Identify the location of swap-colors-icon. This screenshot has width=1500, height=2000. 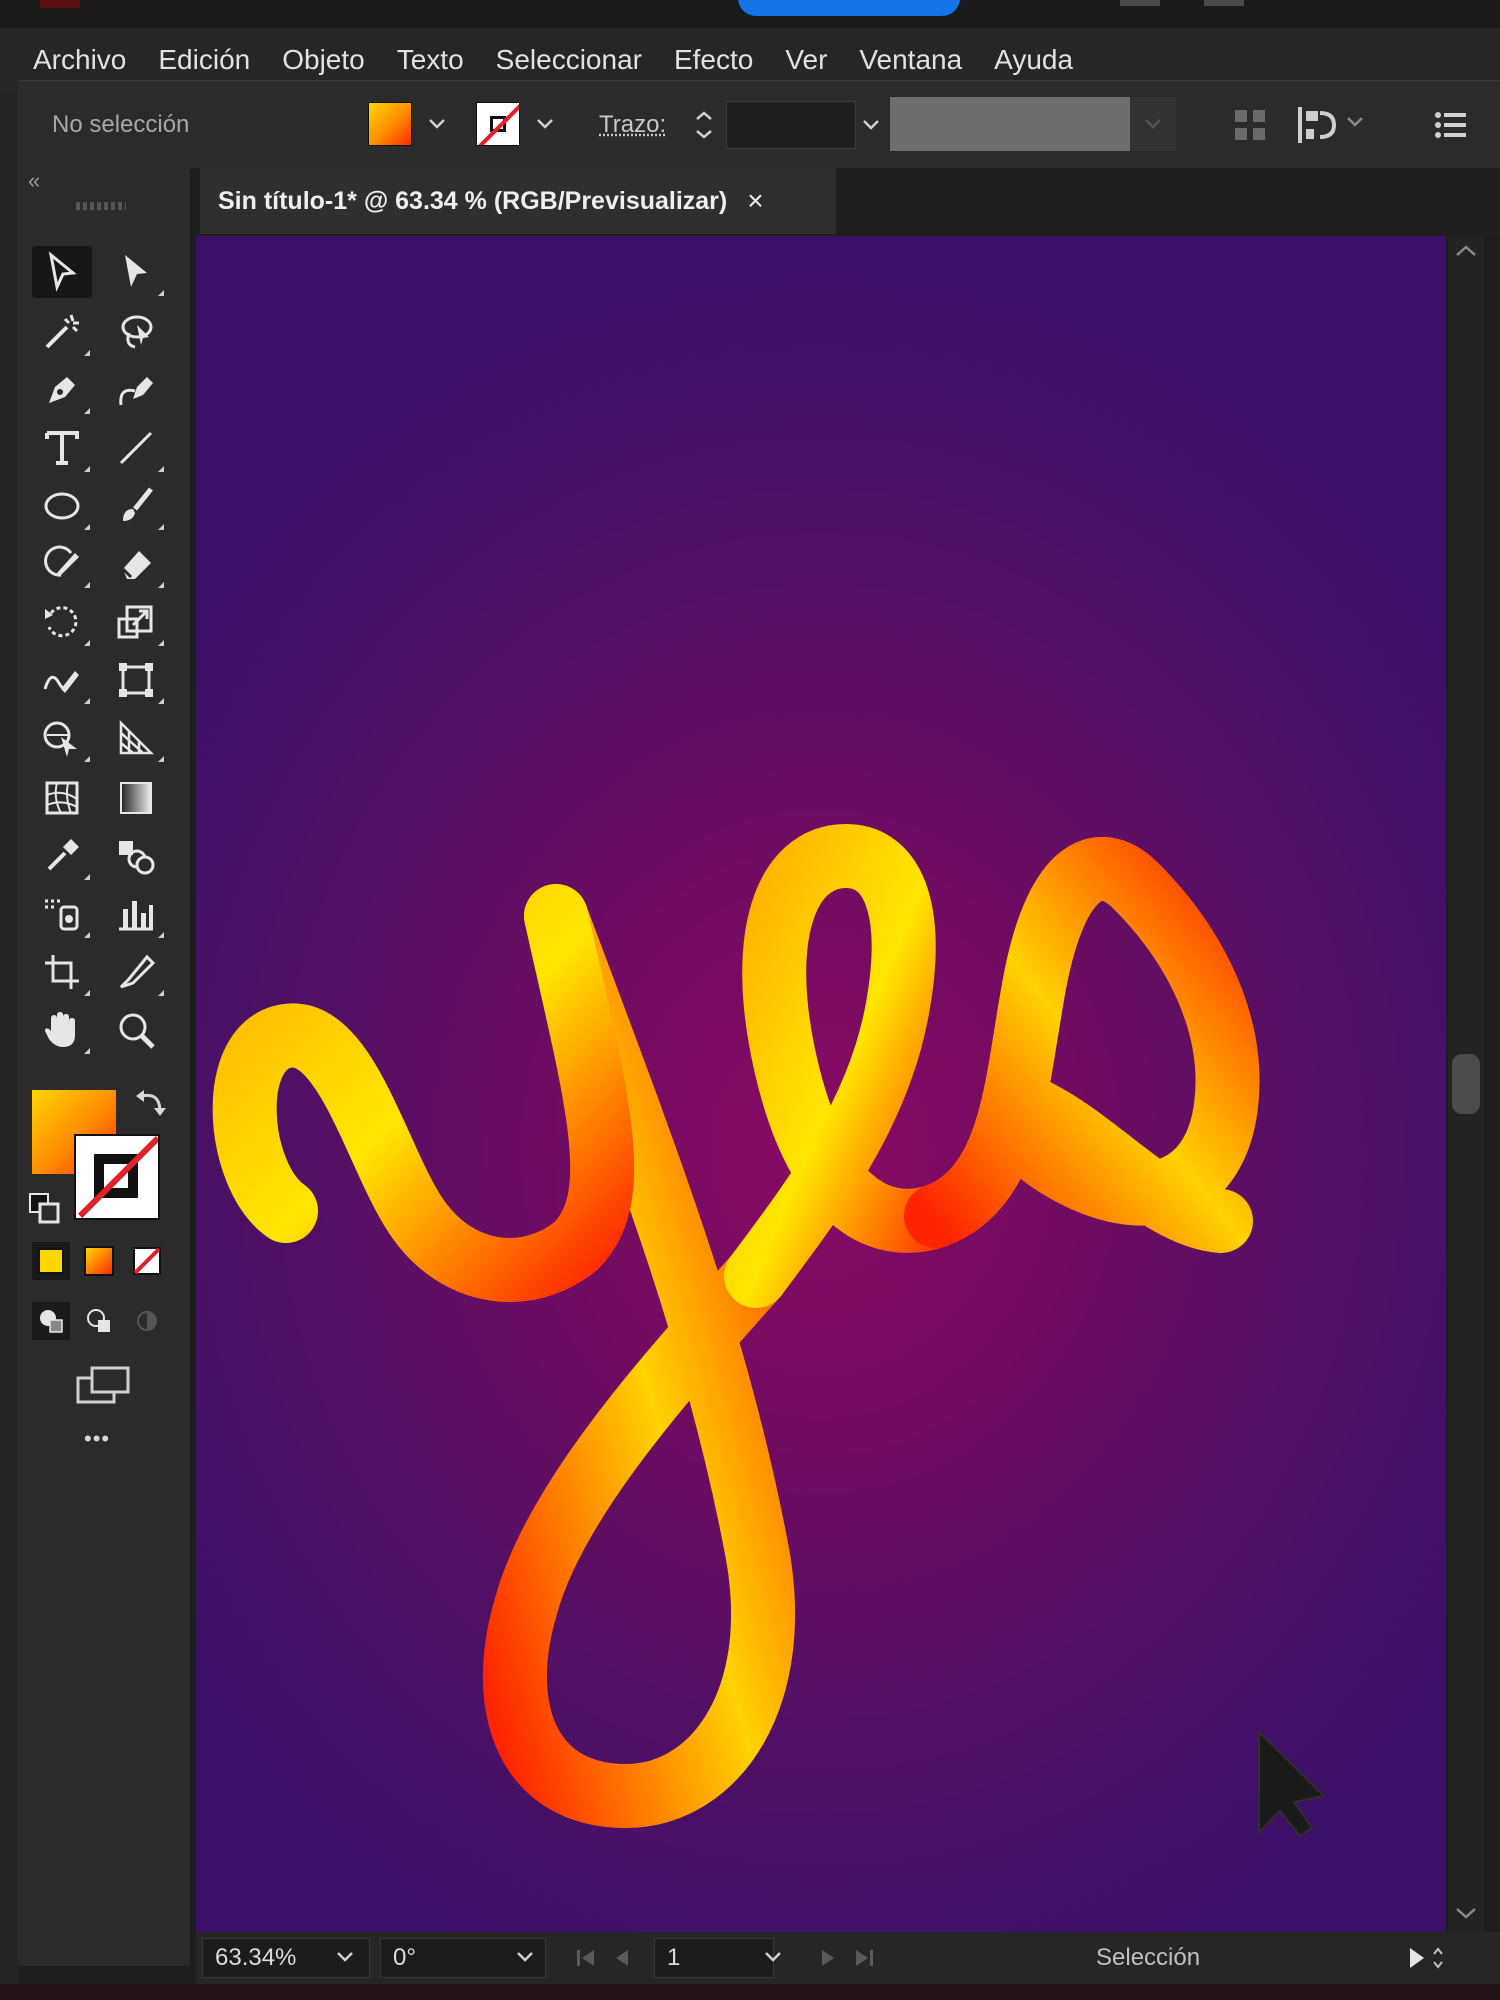
(151, 1103).